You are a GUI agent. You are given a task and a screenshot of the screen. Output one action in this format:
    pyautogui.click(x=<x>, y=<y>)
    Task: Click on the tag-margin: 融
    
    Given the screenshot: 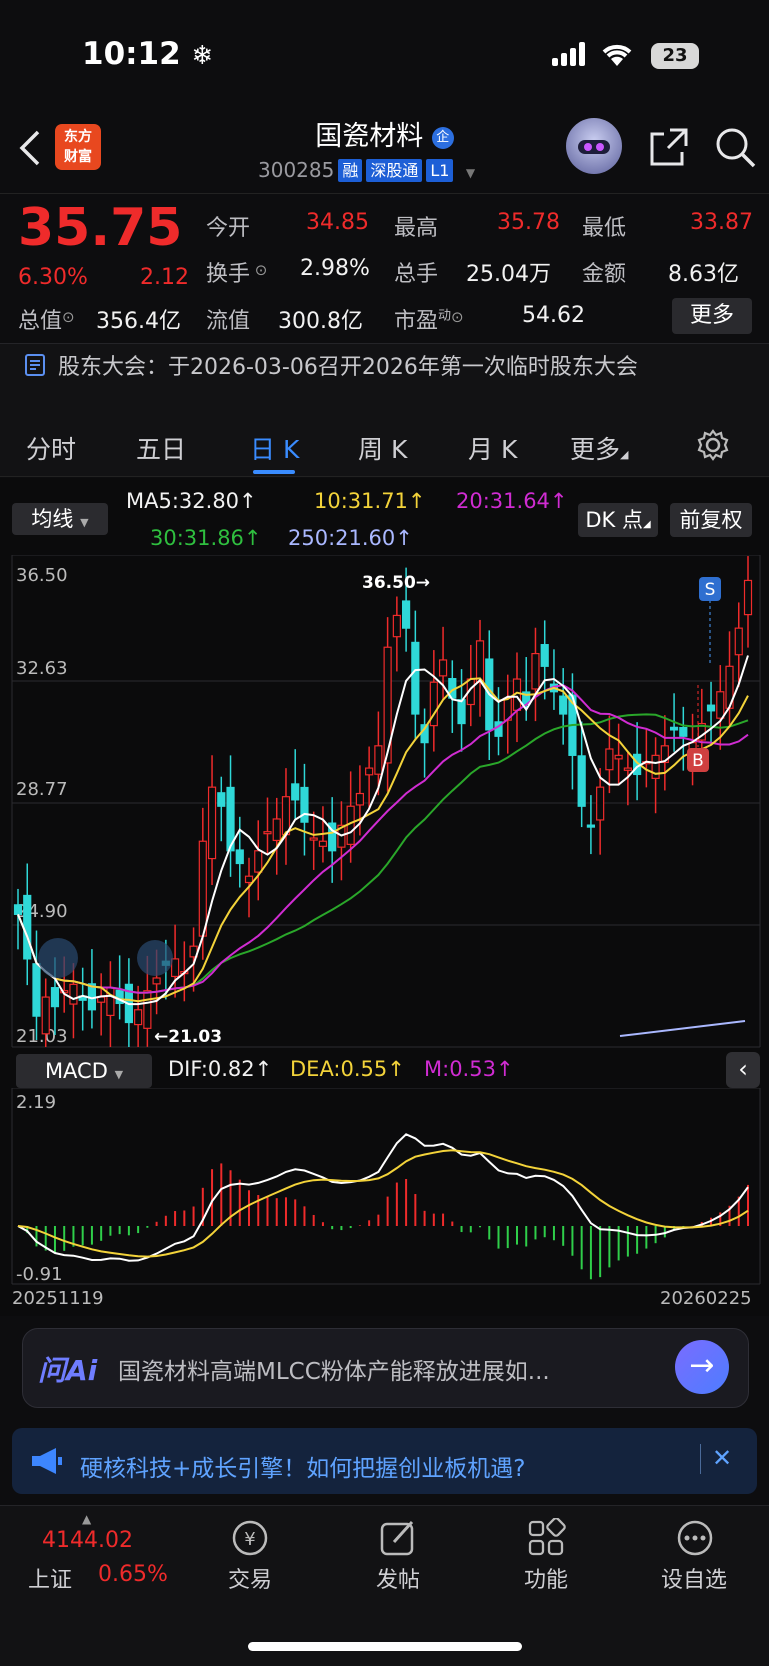 What is the action you would take?
    pyautogui.click(x=350, y=170)
    